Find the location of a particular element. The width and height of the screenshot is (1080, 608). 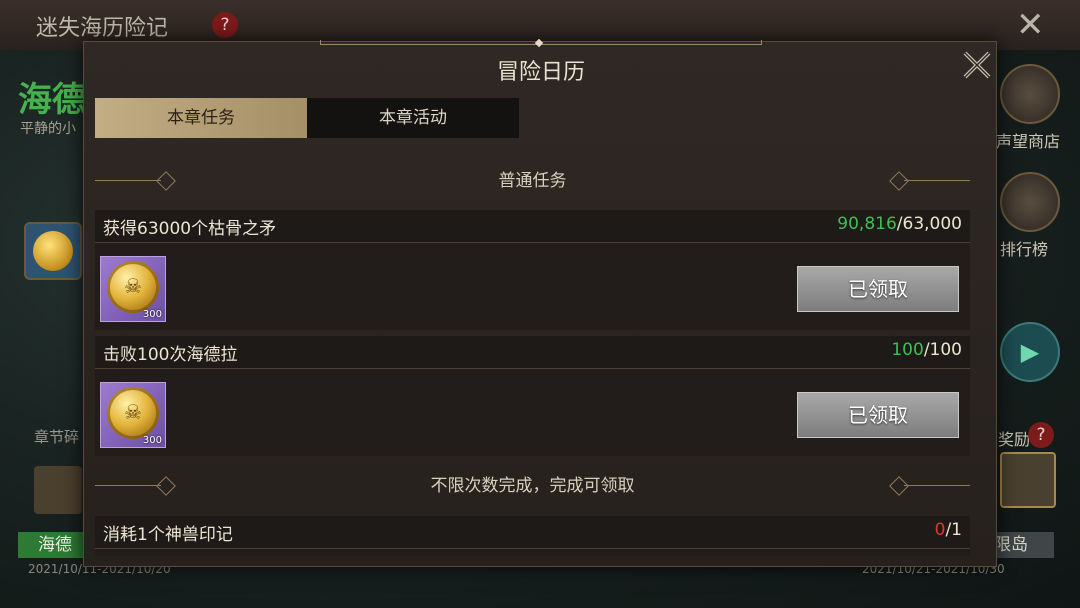

coin-slot is located at coordinates (53, 251).